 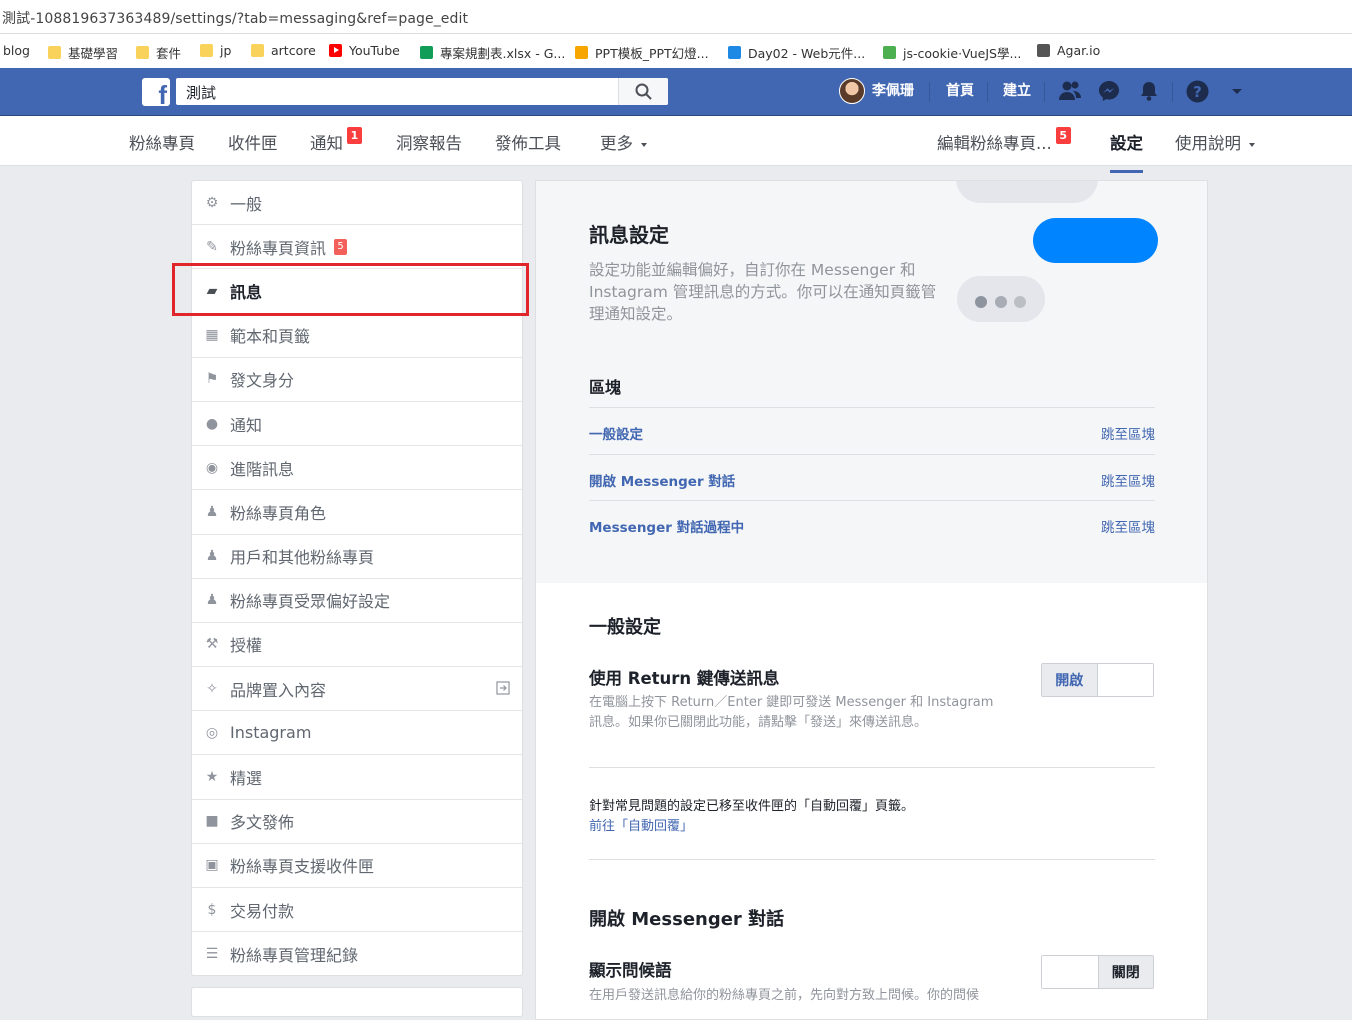 I want to click on section-title-general: 一般設定, so click(x=625, y=627).